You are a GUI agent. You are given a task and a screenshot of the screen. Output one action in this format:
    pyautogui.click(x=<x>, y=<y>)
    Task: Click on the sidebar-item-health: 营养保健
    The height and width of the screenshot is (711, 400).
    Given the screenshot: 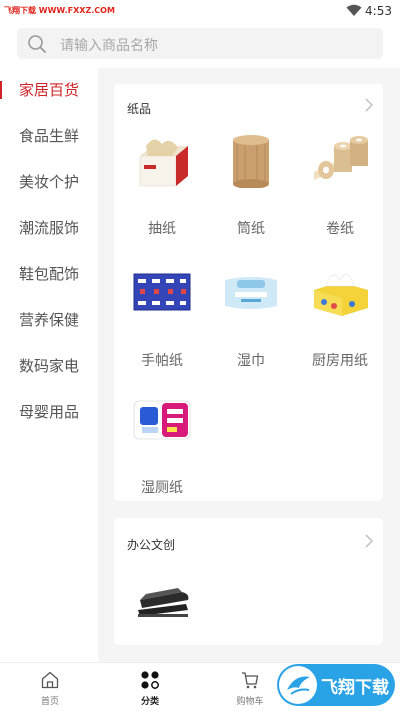 What is the action you would take?
    pyautogui.click(x=49, y=320)
    